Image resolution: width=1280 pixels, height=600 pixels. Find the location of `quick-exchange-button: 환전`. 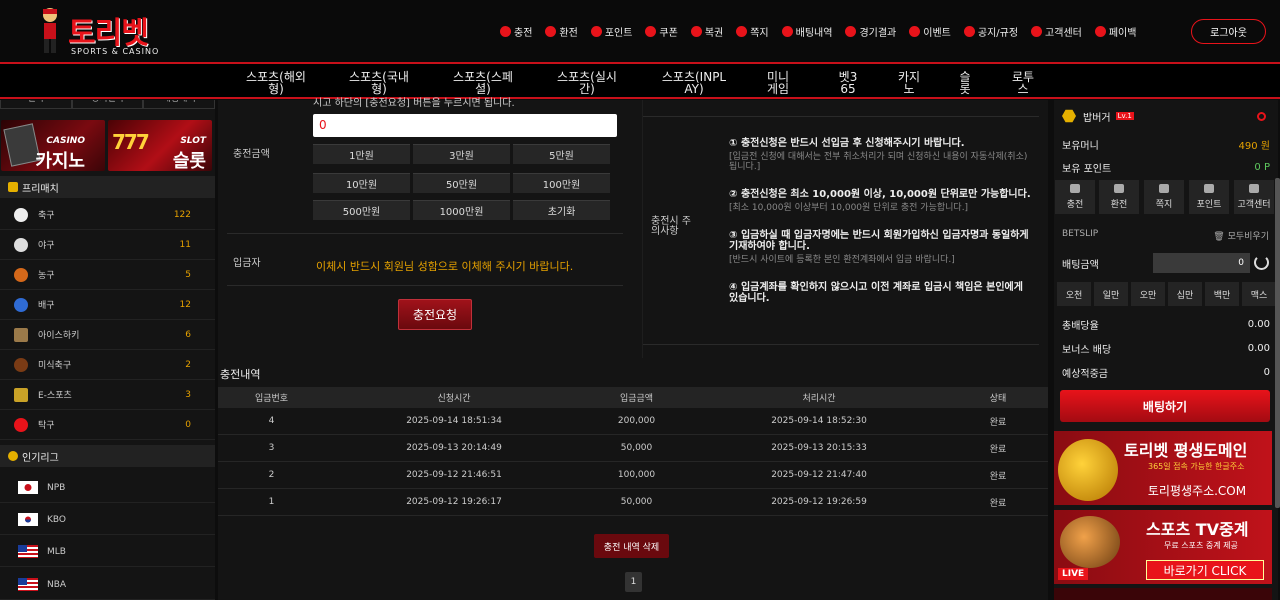

quick-exchange-button: 환전 is located at coordinates (1119, 197).